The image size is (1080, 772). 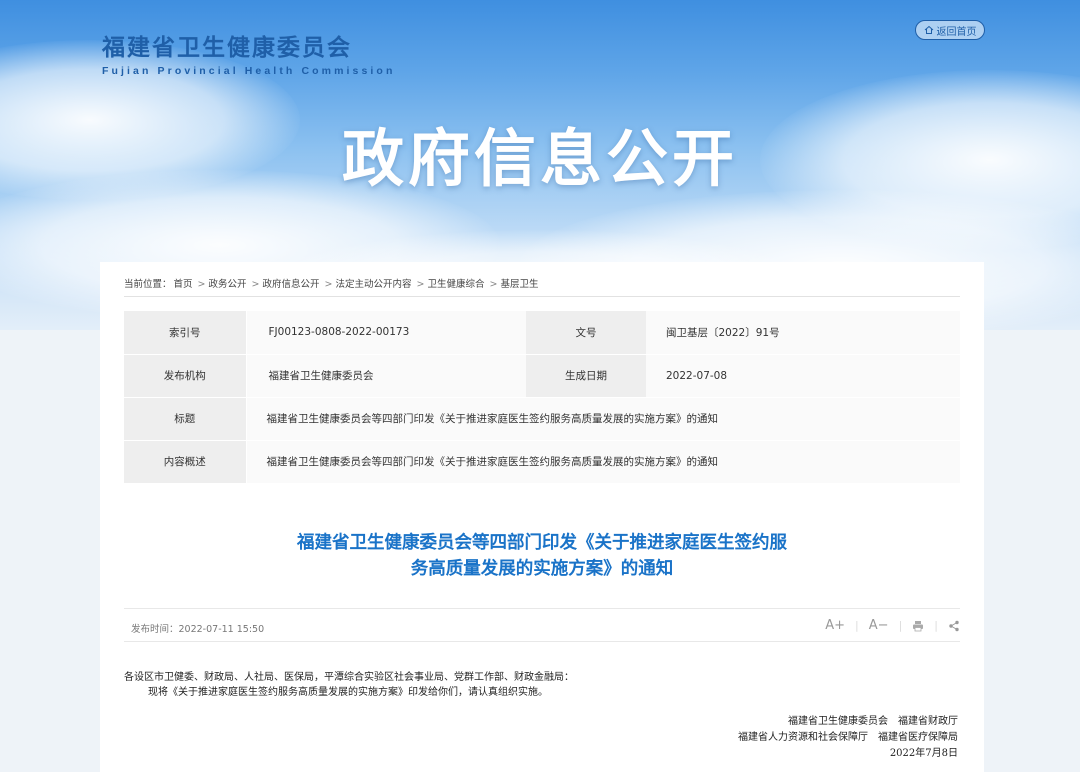 I want to click on breadcrumb-item-health-general: 卫生健康综合, so click(x=455, y=284).